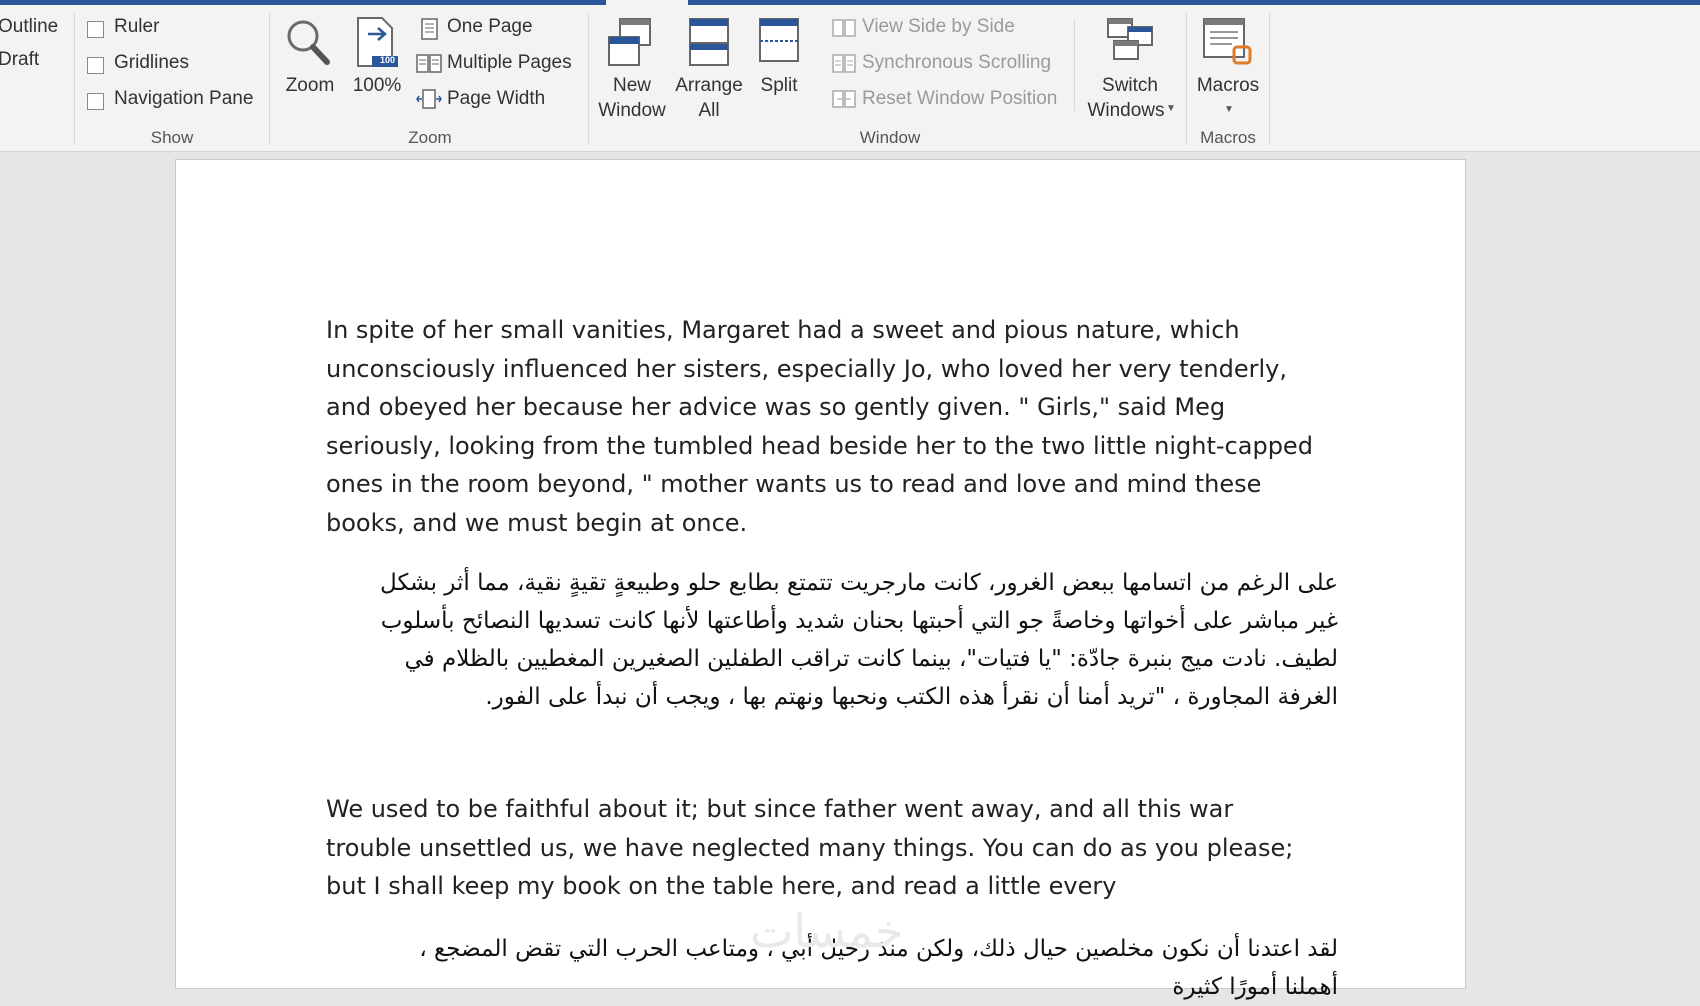  I want to click on new-window-icon, so click(629, 42).